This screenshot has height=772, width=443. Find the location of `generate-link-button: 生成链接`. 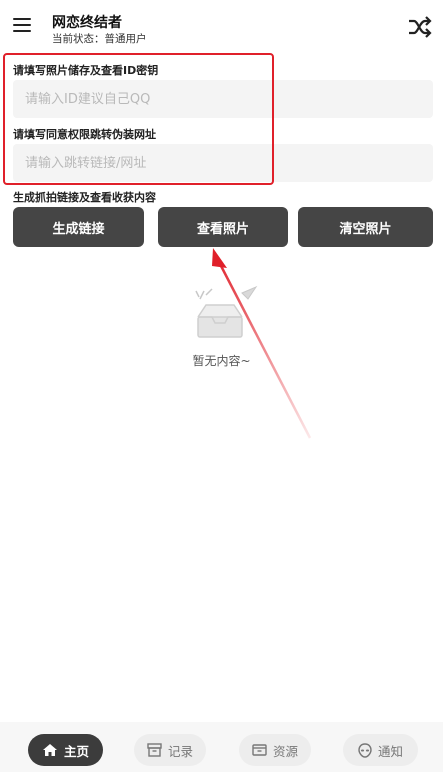

generate-link-button: 生成链接 is located at coordinates (78, 227).